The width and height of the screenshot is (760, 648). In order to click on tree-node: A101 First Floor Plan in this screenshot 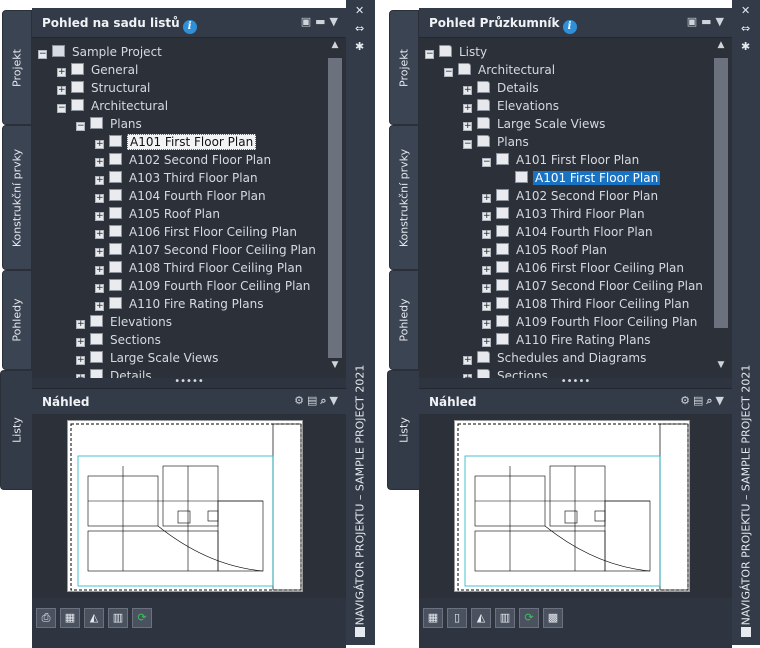, I will do `click(581, 178)`.